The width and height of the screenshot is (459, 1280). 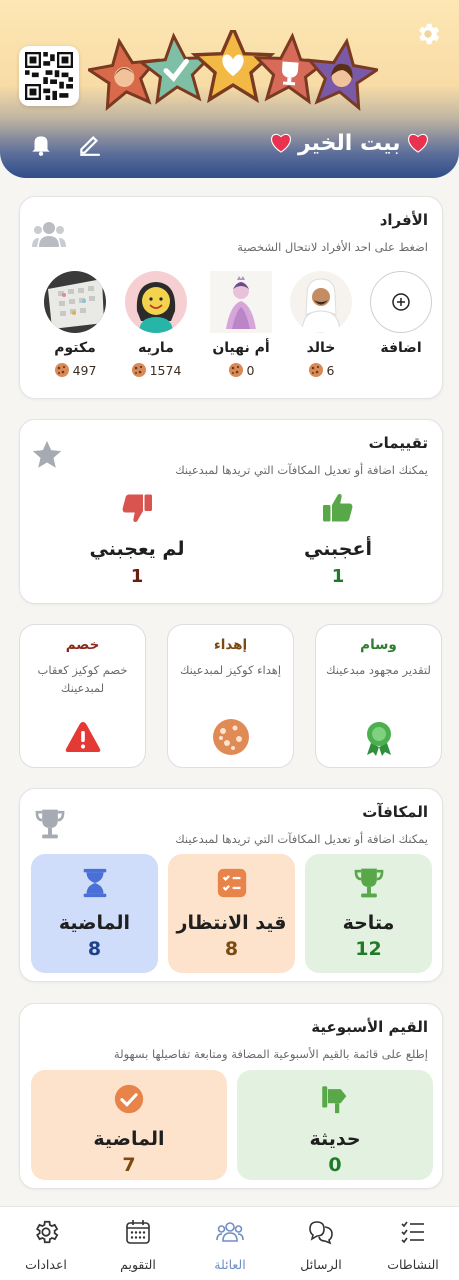 What do you see at coordinates (138, 1232) in the screenshot?
I see `calendar-icon` at bounding box center [138, 1232].